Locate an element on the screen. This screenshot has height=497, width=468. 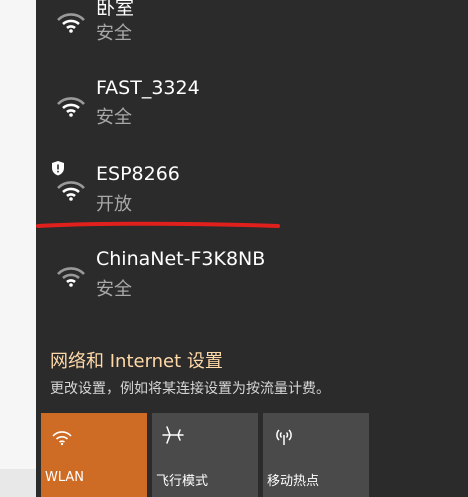
tile-label: 飞行模式 is located at coordinates (182, 481).